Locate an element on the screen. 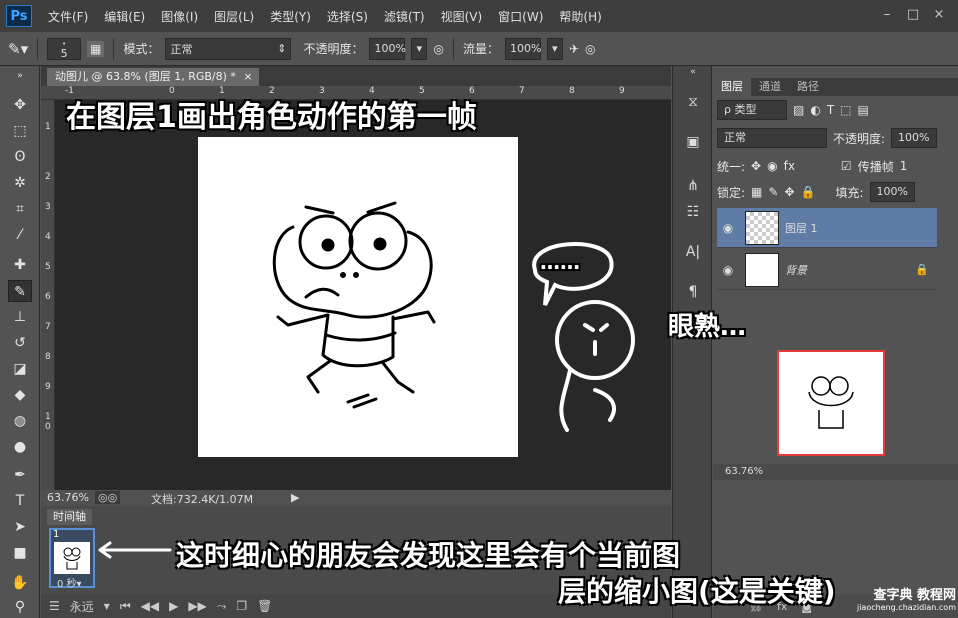  frame-delay: 0 秒▾ is located at coordinates (69, 582).